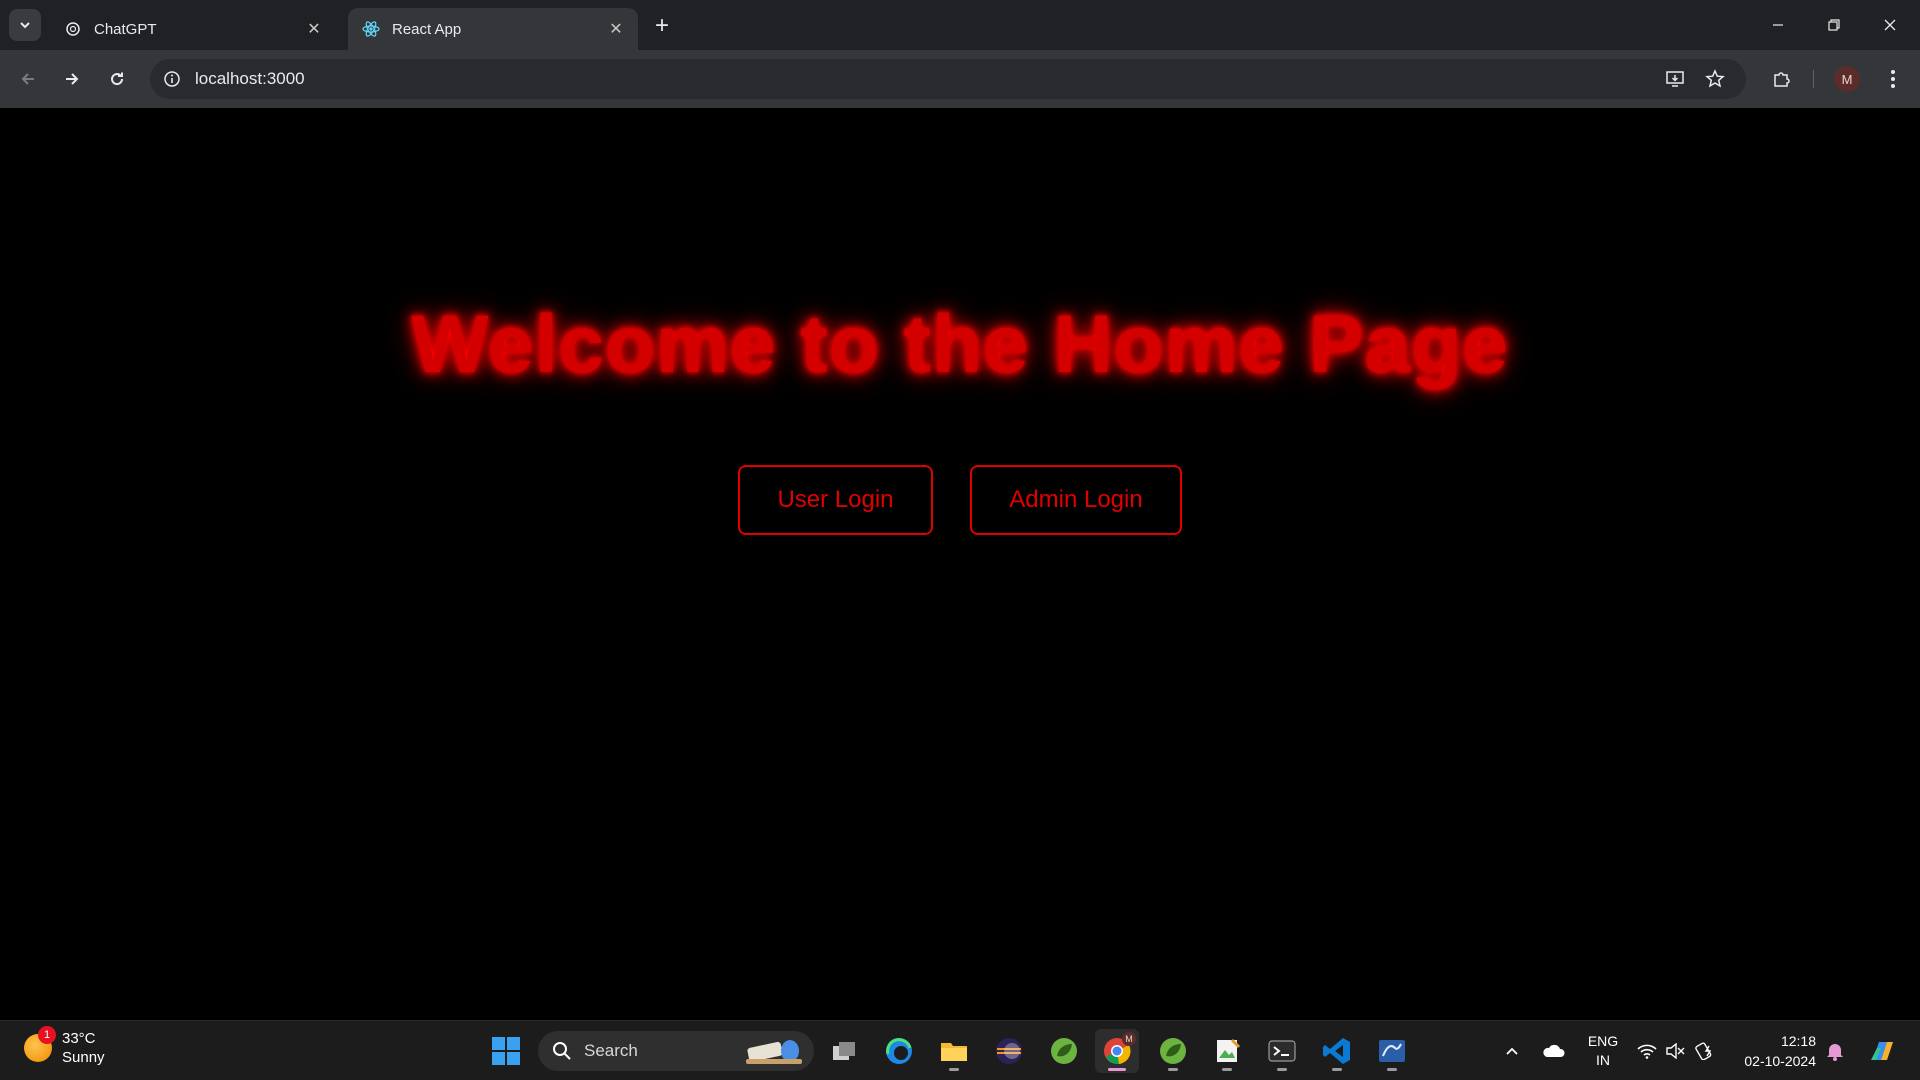  I want to click on search-icon, so click(562, 1051).